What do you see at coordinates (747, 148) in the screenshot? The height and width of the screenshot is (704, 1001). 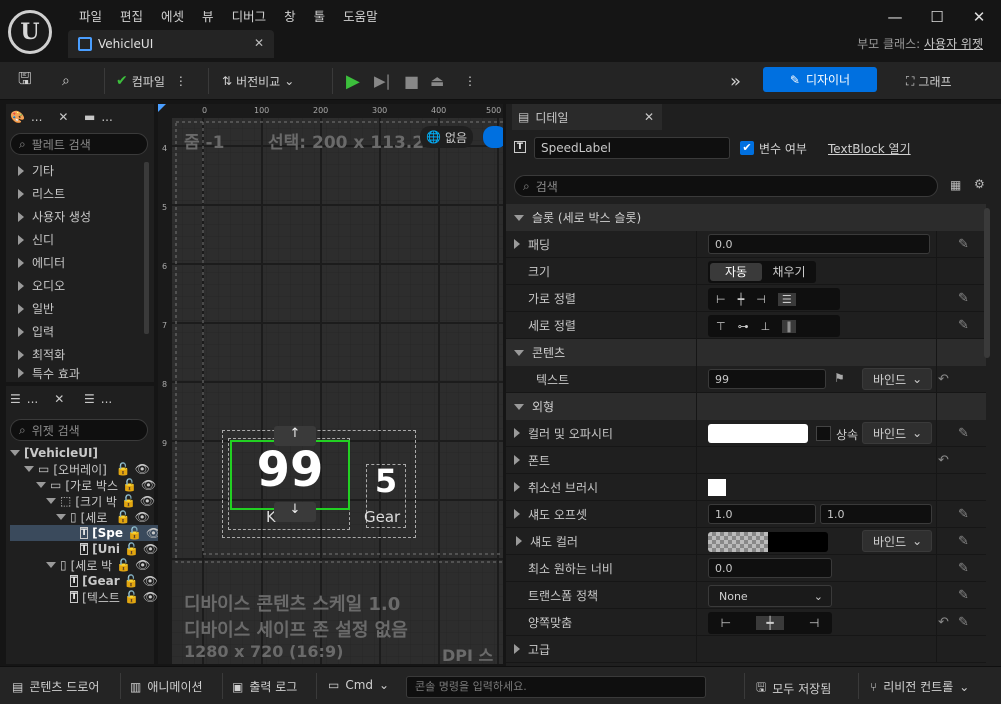 I see `is-variable-checkbox: ✔` at bounding box center [747, 148].